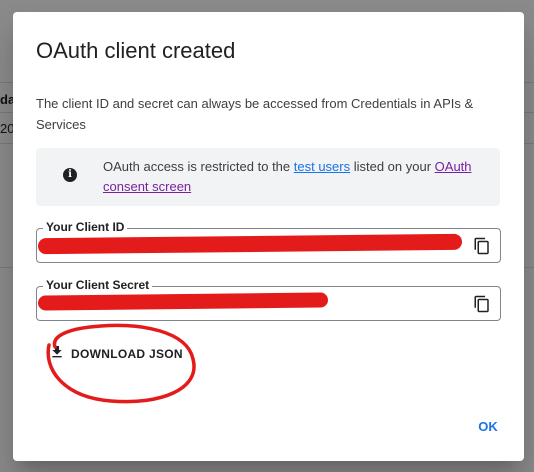 Image resolution: width=534 pixels, height=472 pixels. I want to click on client-id-label: Your Client ID, so click(85, 227).